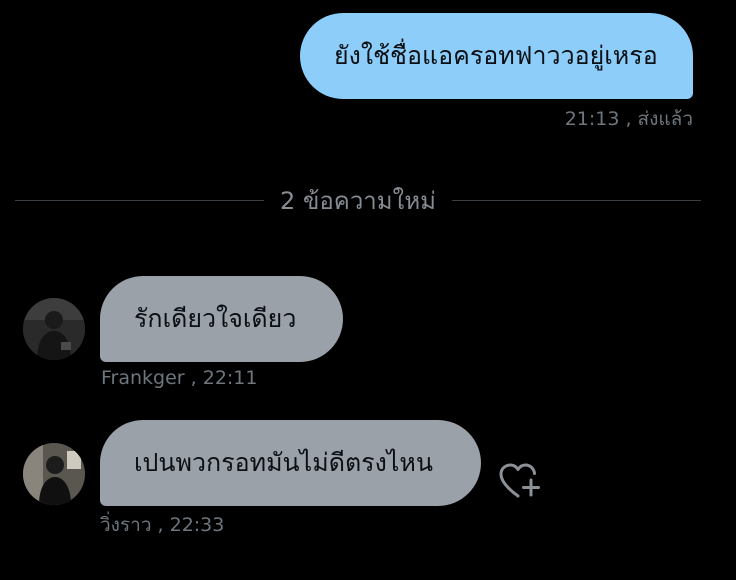  I want to click on heart-plus-icon, so click(519, 480).